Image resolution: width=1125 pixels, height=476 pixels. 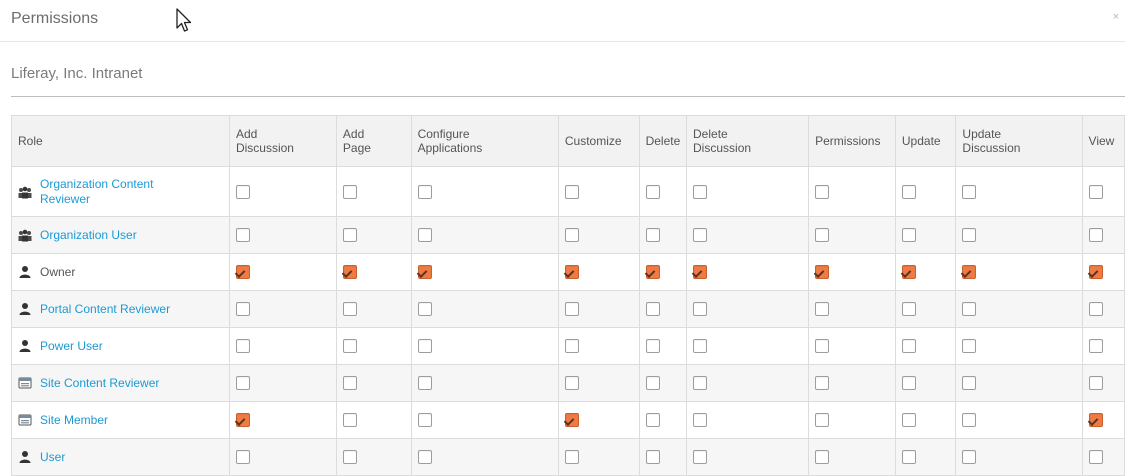 I want to click on close-icon: ×, so click(x=1116, y=17).